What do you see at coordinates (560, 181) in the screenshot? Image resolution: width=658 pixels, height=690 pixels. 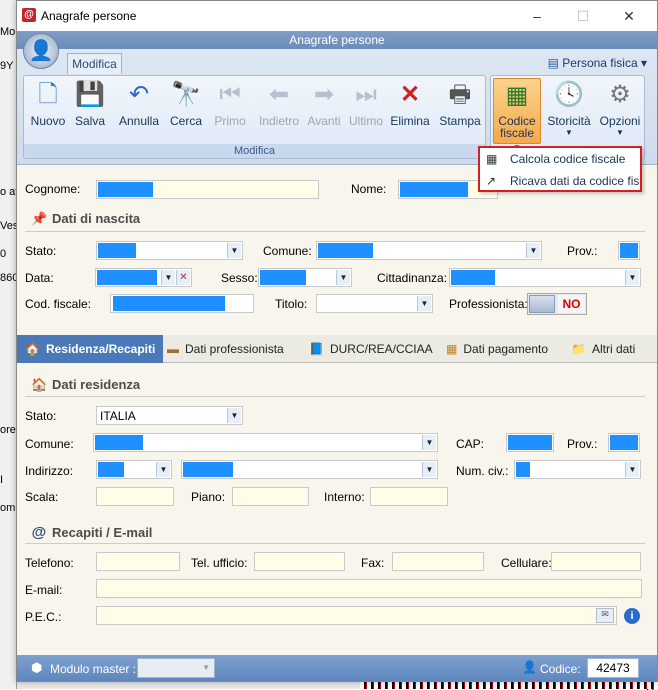 I see `menu-item-ricava-dati: ↗ Ricava dati da codice fisca` at bounding box center [560, 181].